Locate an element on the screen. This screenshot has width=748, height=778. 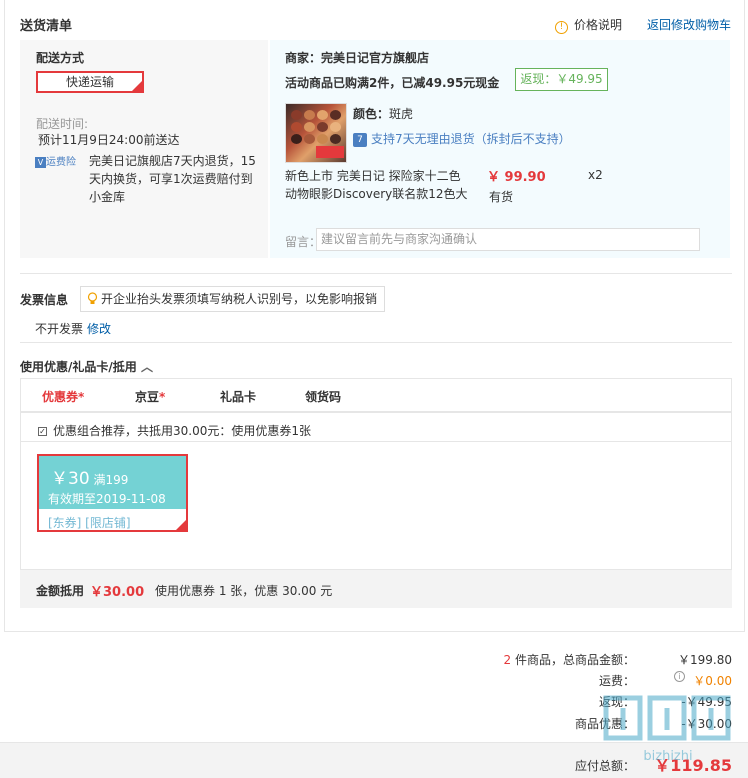
product-thumbnail is located at coordinates (316, 133).